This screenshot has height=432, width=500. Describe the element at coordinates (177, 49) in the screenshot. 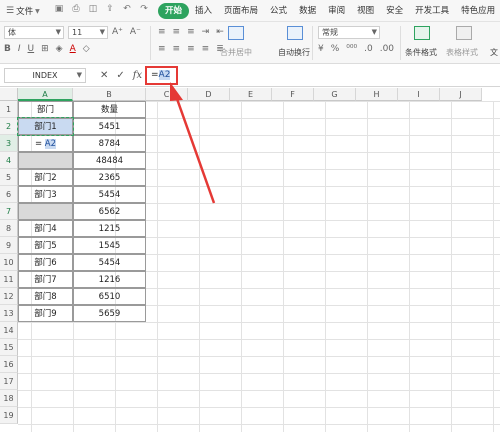

I see `align-center-icon: ≡` at that location.